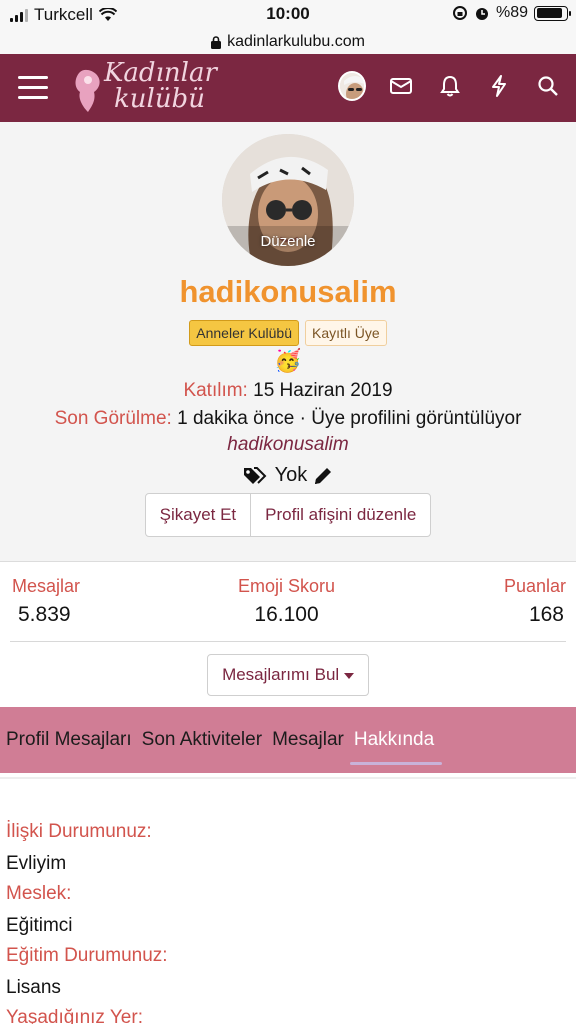  What do you see at coordinates (548, 86) in the screenshot?
I see `search-icon` at bounding box center [548, 86].